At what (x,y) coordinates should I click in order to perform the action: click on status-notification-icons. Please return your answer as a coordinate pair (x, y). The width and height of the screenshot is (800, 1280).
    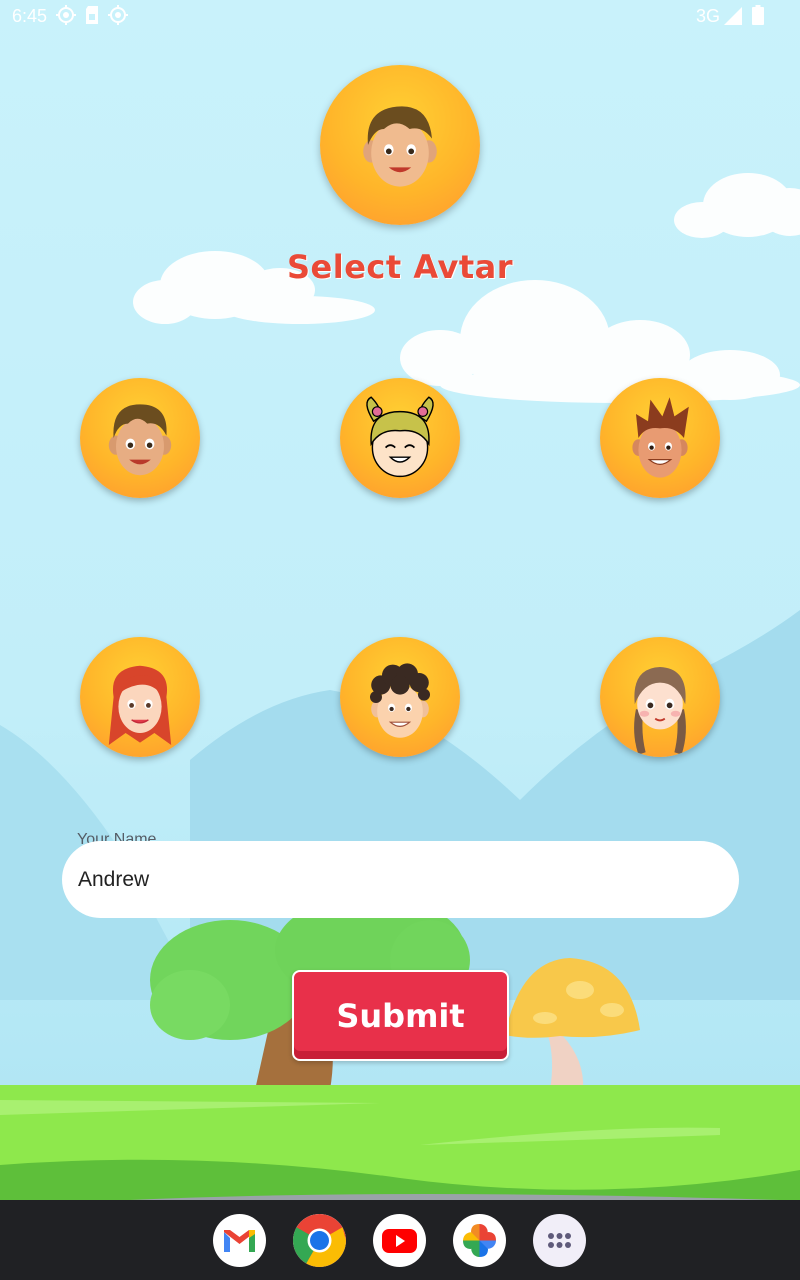
    Looking at the image, I should click on (92, 15).